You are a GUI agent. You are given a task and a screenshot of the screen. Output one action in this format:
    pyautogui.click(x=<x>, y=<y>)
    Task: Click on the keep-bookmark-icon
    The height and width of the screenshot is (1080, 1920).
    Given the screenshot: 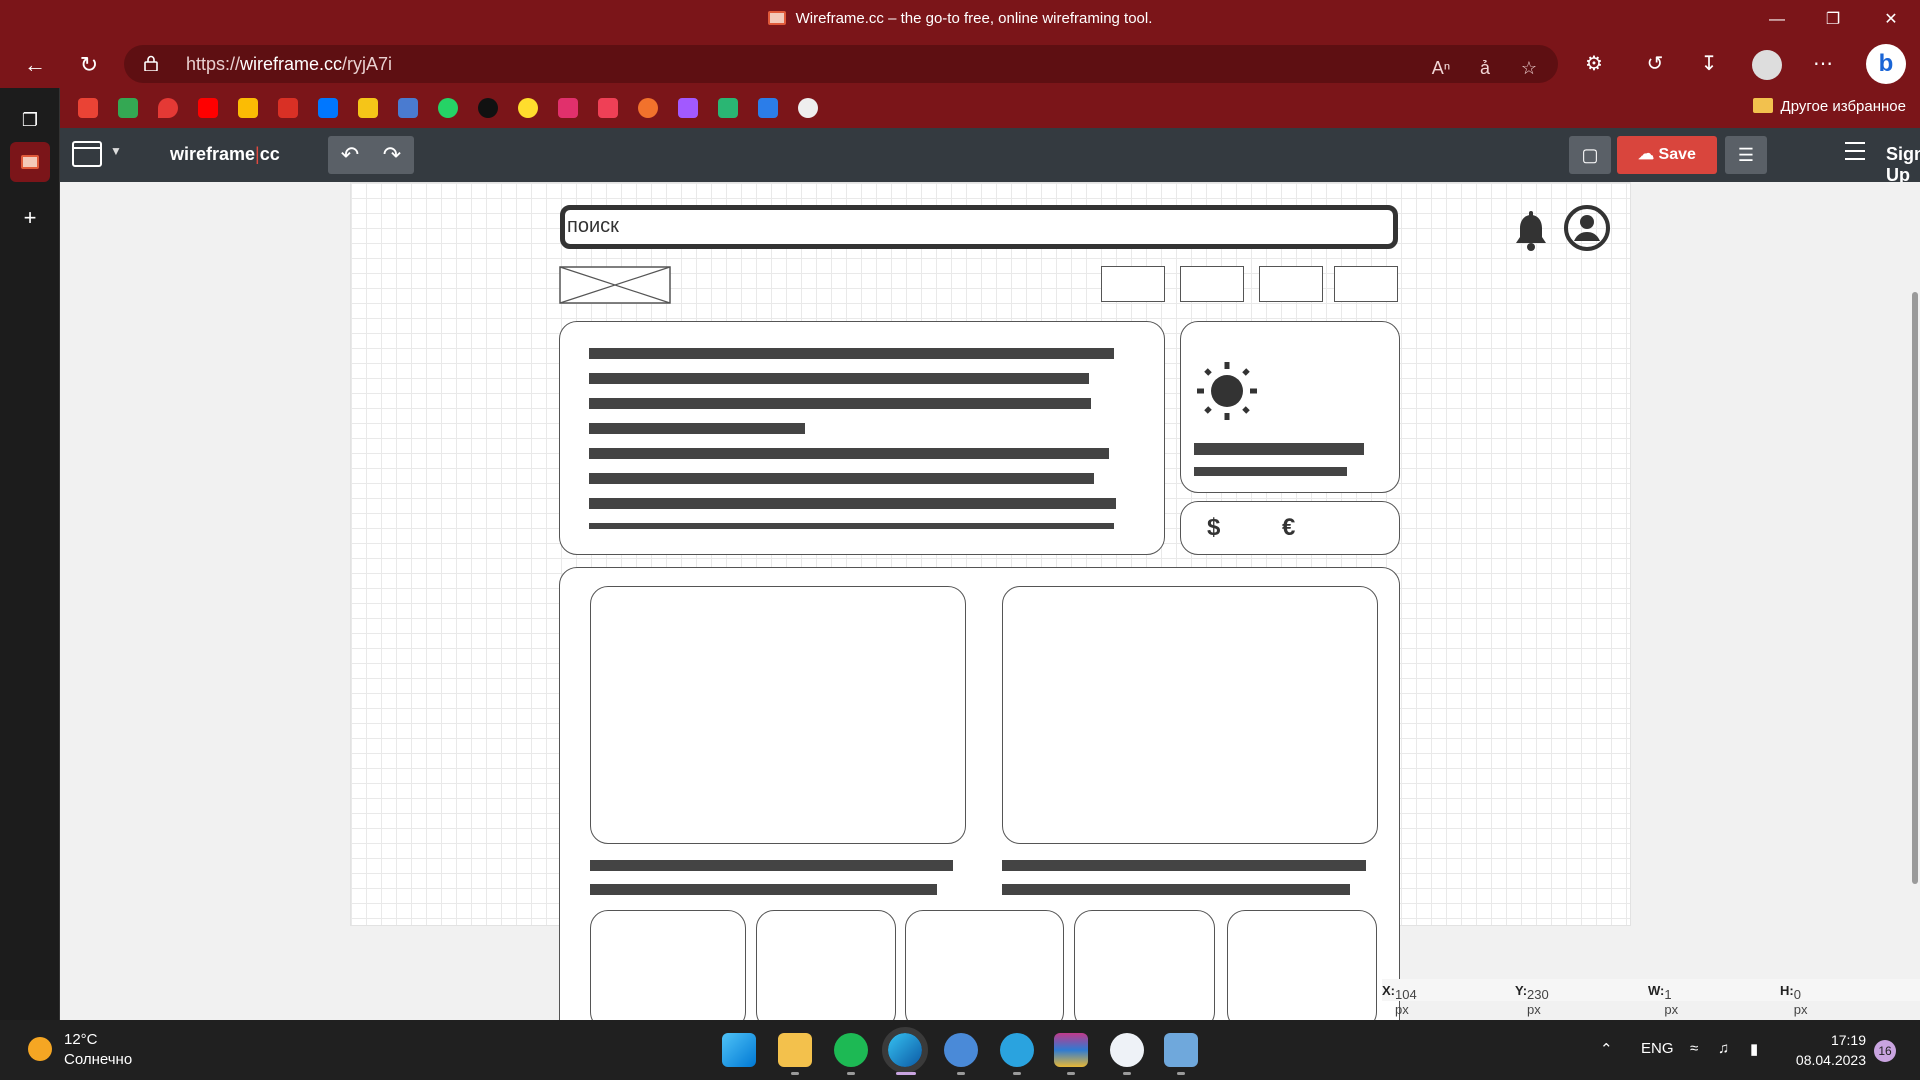 What is the action you would take?
    pyautogui.click(x=368, y=108)
    